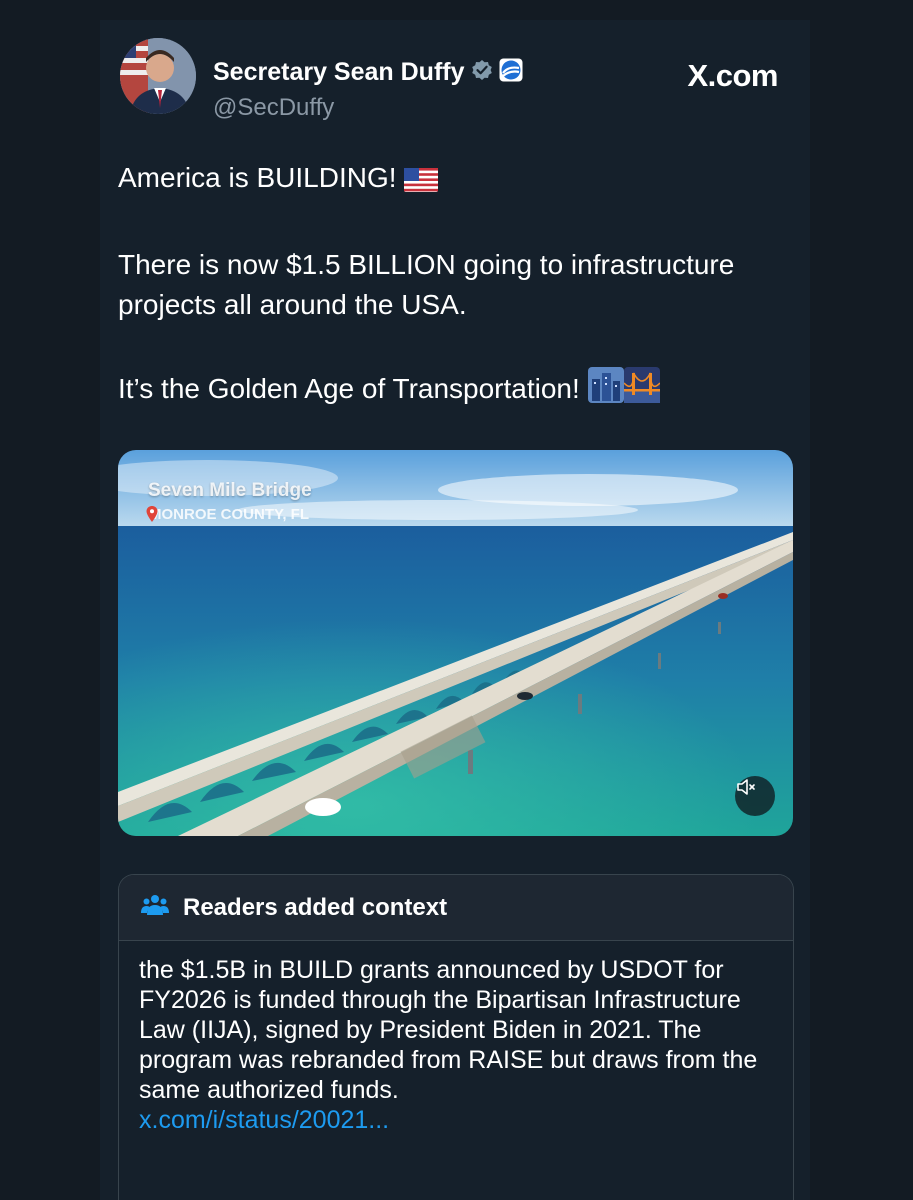 The height and width of the screenshot is (1200, 913). I want to click on community-note-title: Readers added context, so click(315, 907).